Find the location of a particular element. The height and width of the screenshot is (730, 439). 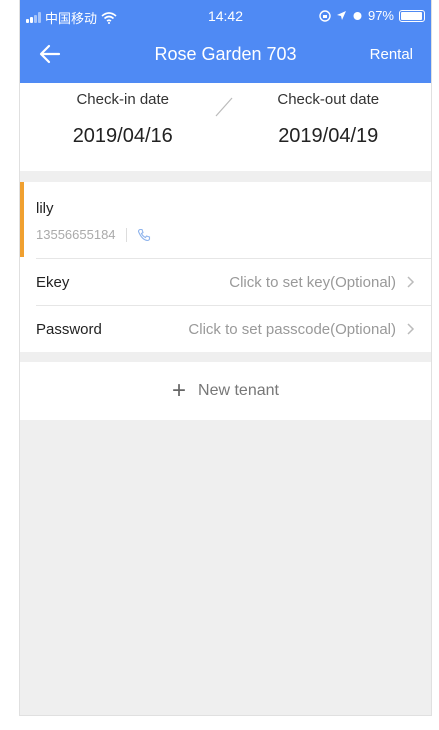

tenant-accent-bar is located at coordinates (22, 219).